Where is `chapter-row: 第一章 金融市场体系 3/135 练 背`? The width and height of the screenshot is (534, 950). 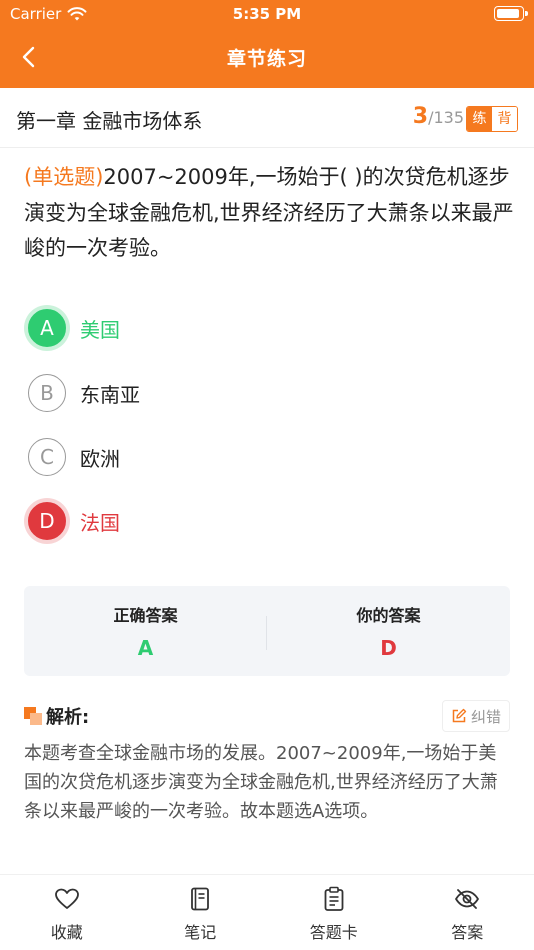
chapter-row: 第一章 金融市场体系 3/135 练 背 is located at coordinates (267, 118).